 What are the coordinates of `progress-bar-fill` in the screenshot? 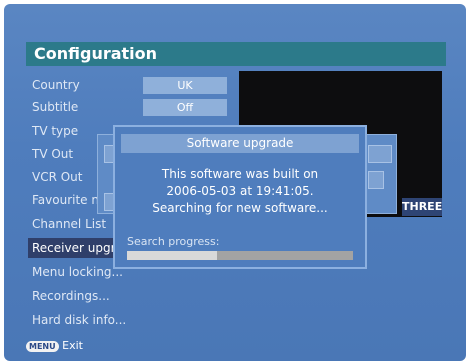 It's located at (172, 255).